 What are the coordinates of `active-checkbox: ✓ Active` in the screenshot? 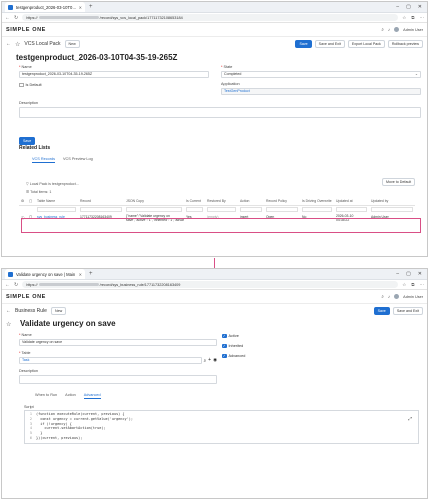 It's located at (252, 336).